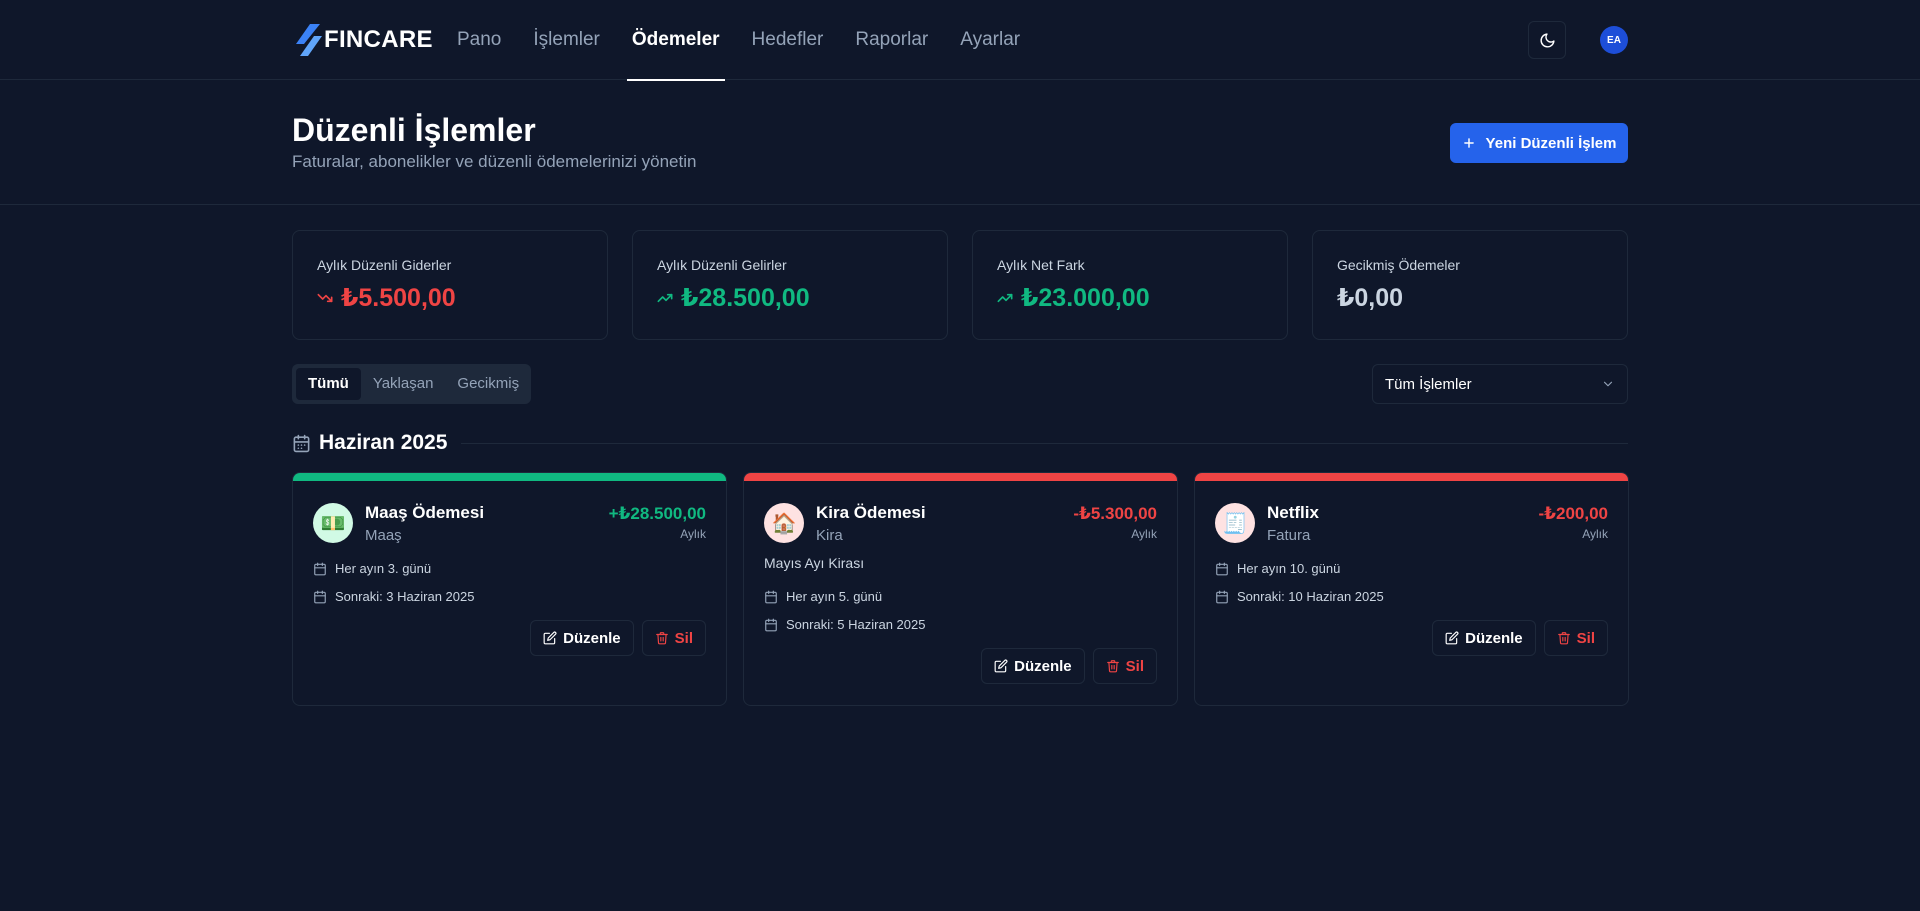  Describe the element at coordinates (450, 298) in the screenshot. I see `stat-value: ₺5.500,00` at that location.